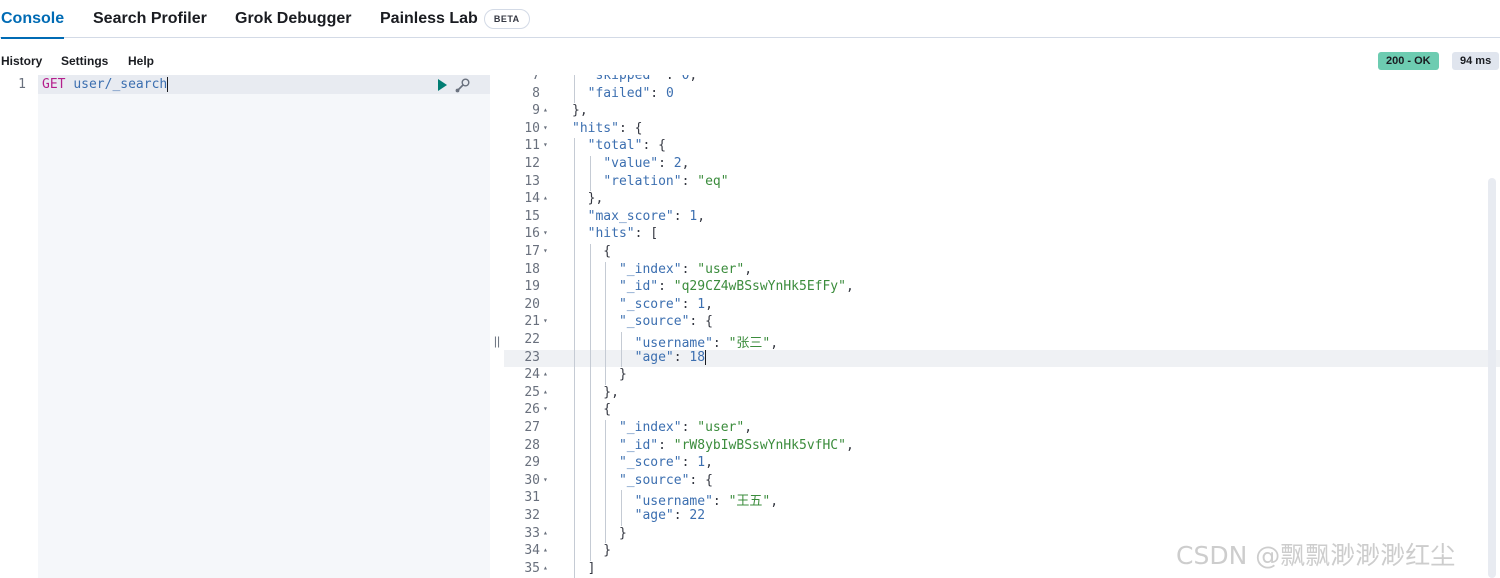  What do you see at coordinates (626, 146) in the screenshot?
I see `response-code: "total": {` at bounding box center [626, 146].